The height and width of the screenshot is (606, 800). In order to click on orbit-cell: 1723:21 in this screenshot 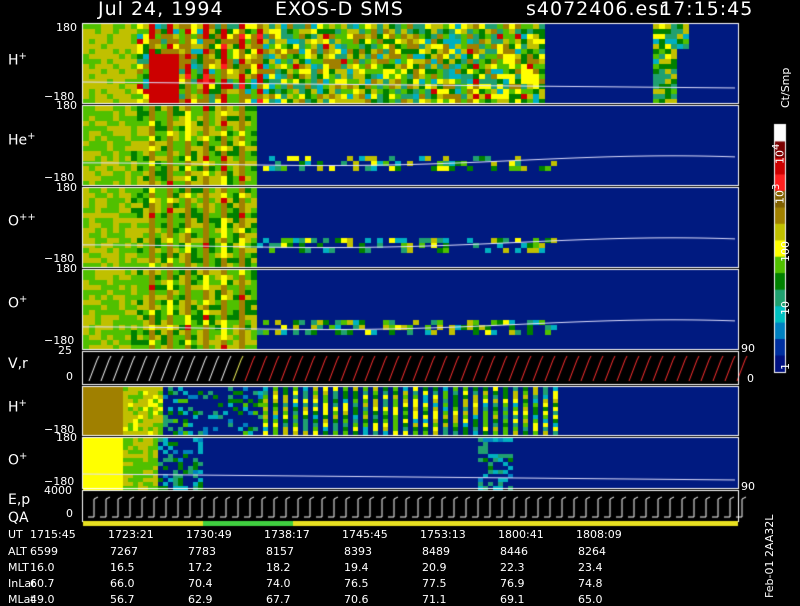, I will do `click(131, 534)`.